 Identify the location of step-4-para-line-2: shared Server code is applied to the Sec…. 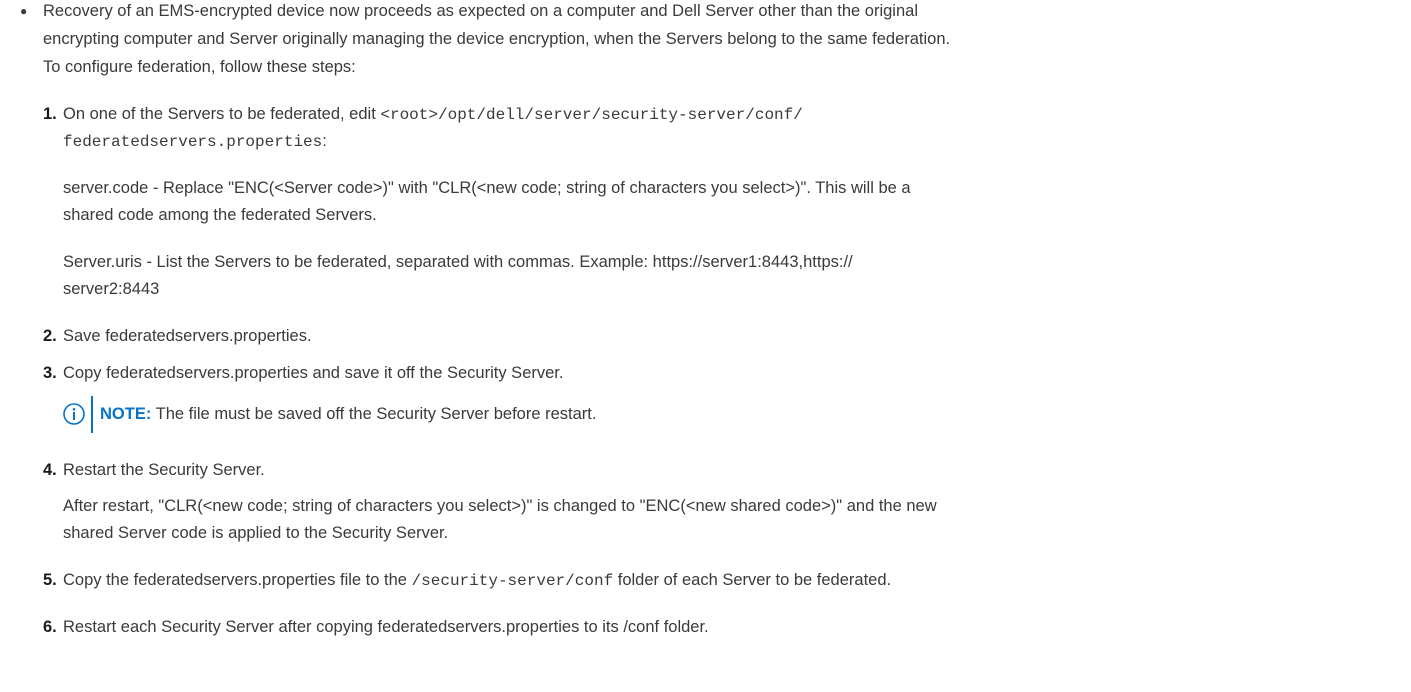
(256, 533).